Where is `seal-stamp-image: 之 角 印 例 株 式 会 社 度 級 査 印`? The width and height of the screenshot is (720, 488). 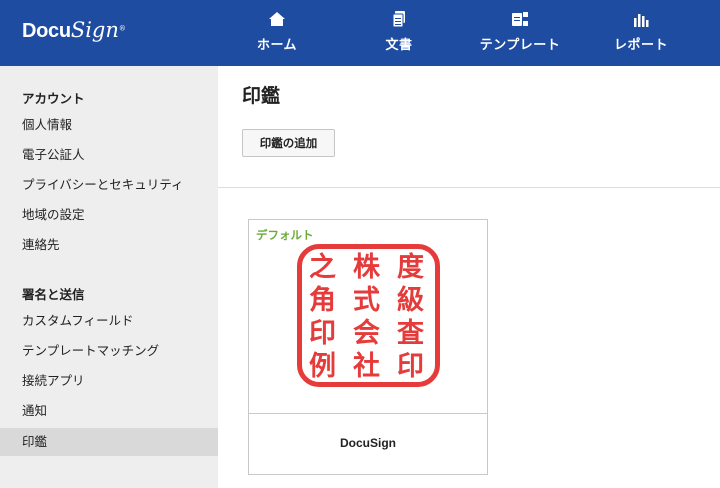
seal-stamp-image: 之 角 印 例 株 式 会 社 度 級 査 印 is located at coordinates (368, 315).